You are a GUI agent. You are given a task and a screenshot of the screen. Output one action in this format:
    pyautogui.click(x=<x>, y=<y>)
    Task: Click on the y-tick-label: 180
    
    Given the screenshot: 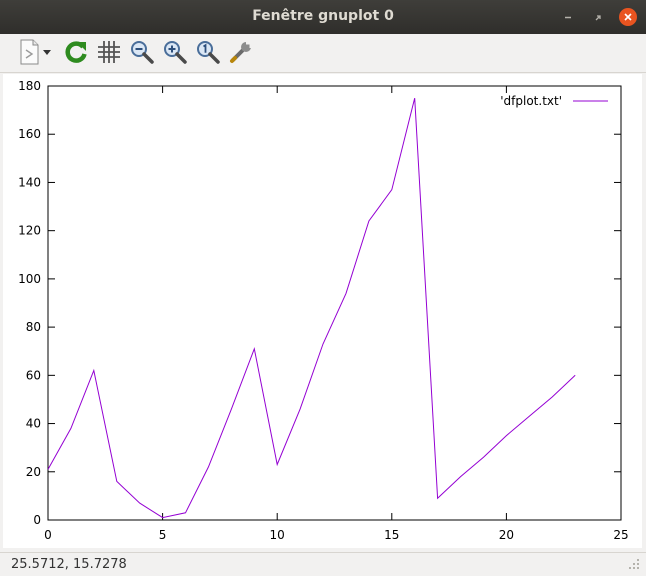 What is the action you would take?
    pyautogui.click(x=29, y=86)
    